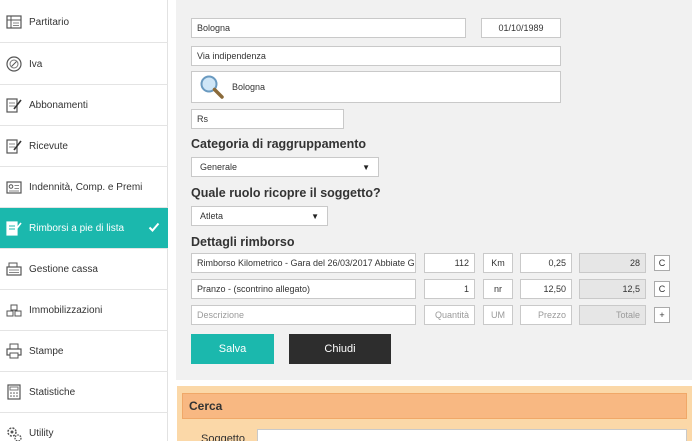  Describe the element at coordinates (449, 263) in the screenshot. I see `row-quantity-field: 112` at that location.